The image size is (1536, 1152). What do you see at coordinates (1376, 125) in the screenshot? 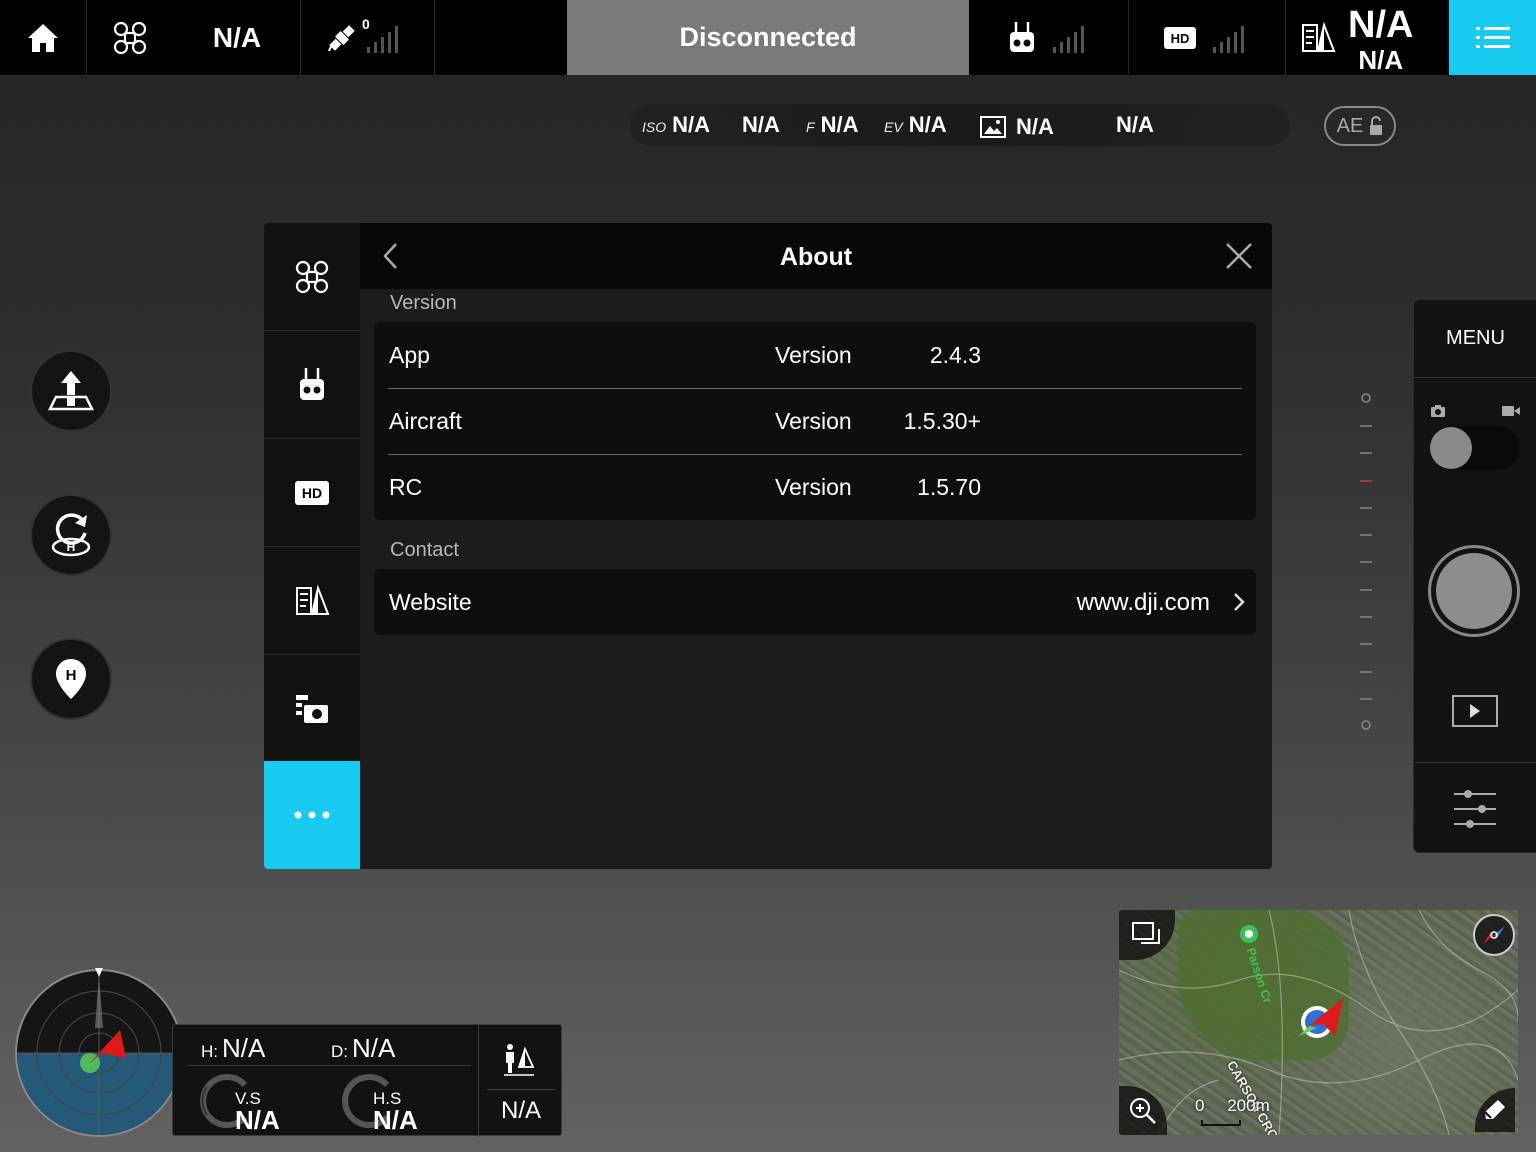
I see `unlock-icon` at bounding box center [1376, 125].